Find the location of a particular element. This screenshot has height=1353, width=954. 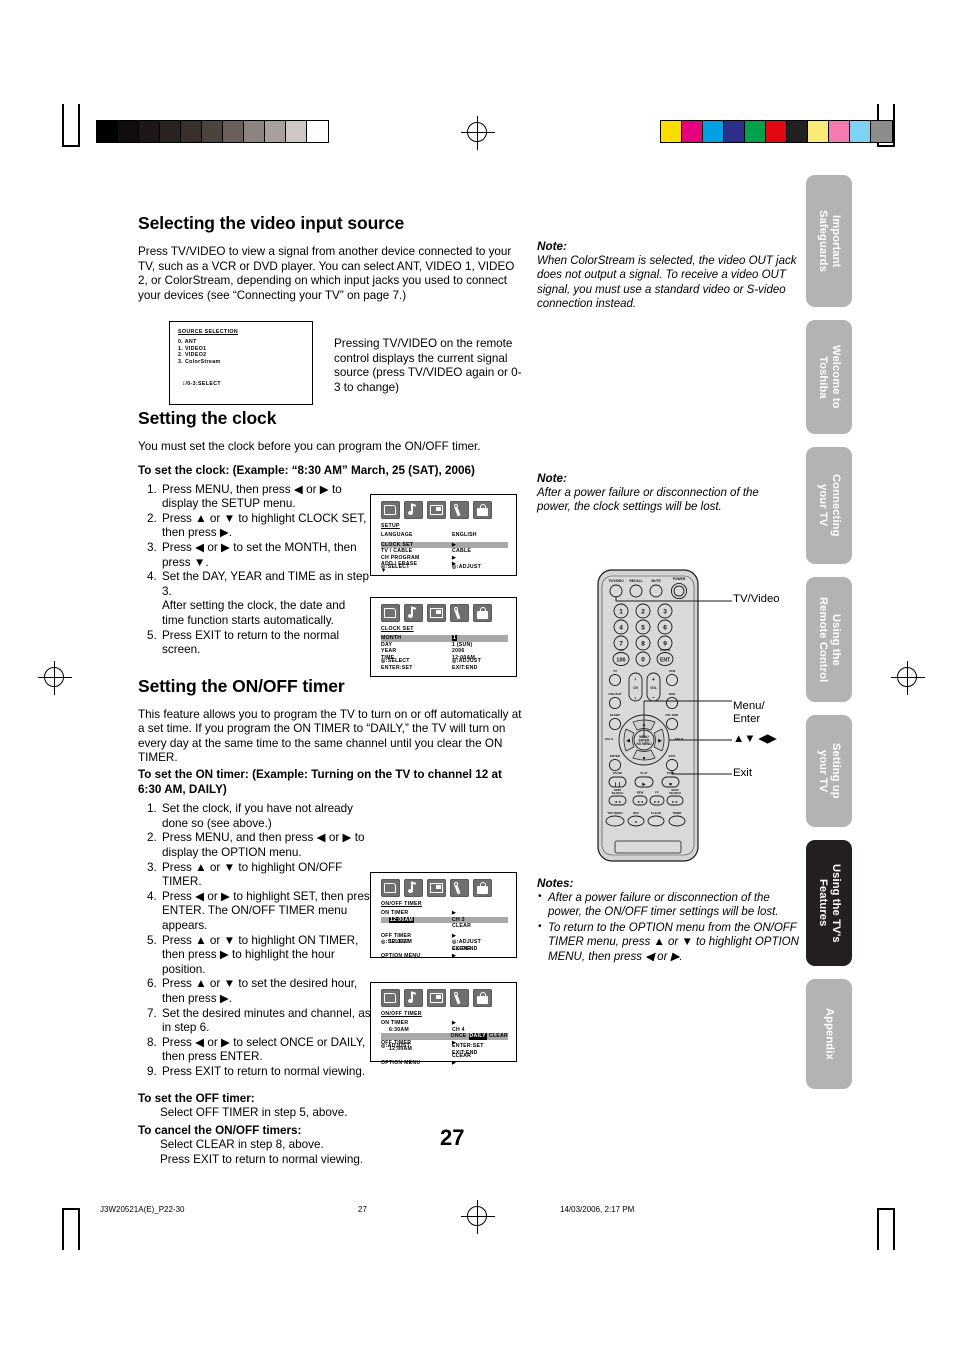

crop-mark-tl-v is located at coordinates (63, 125).